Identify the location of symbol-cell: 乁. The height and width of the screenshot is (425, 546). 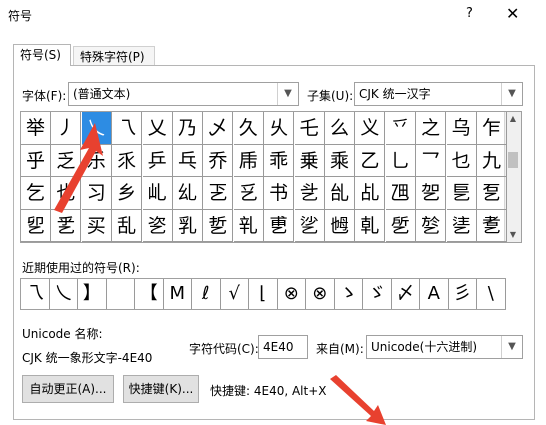
(127, 128).